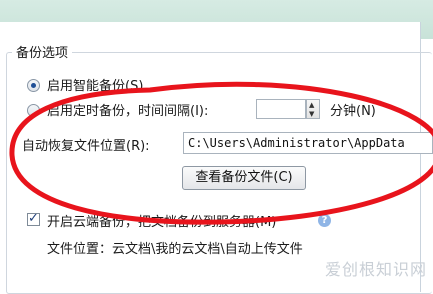 This screenshot has width=433, height=294. I want to click on interval-unit-label: 分钟(N), so click(353, 111).